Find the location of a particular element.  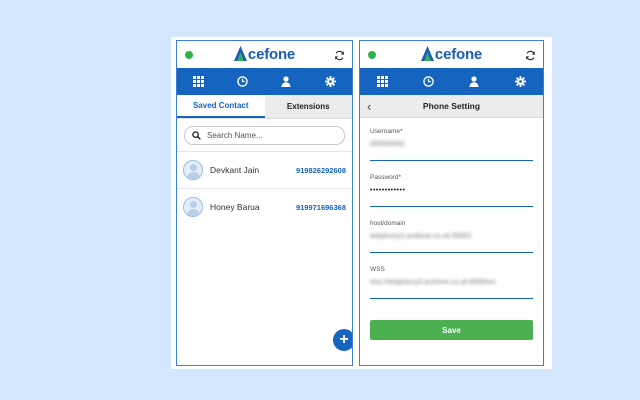

password-value: •••••••••••• is located at coordinates (451, 193).